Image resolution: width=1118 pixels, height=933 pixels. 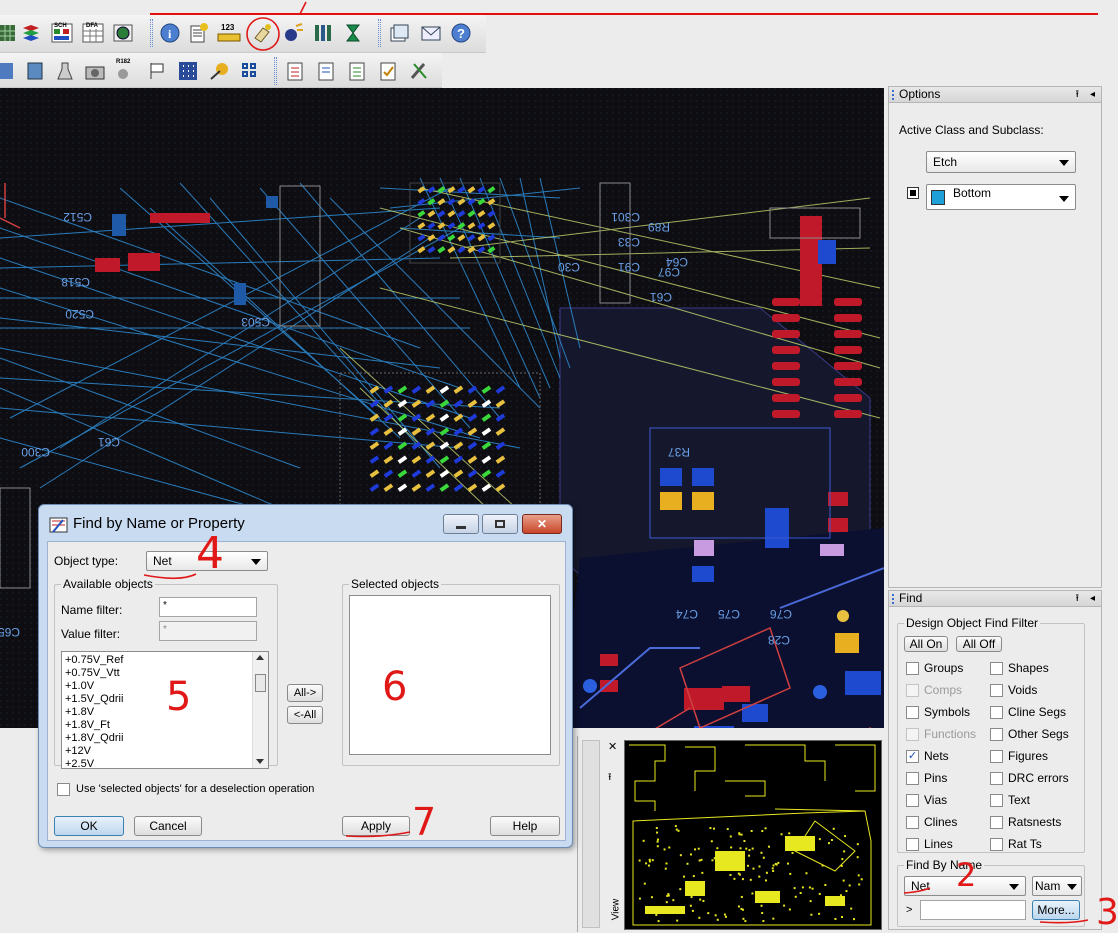 What do you see at coordinates (165, 763) in the screenshot?
I see `list-item: +2.5V` at bounding box center [165, 763].